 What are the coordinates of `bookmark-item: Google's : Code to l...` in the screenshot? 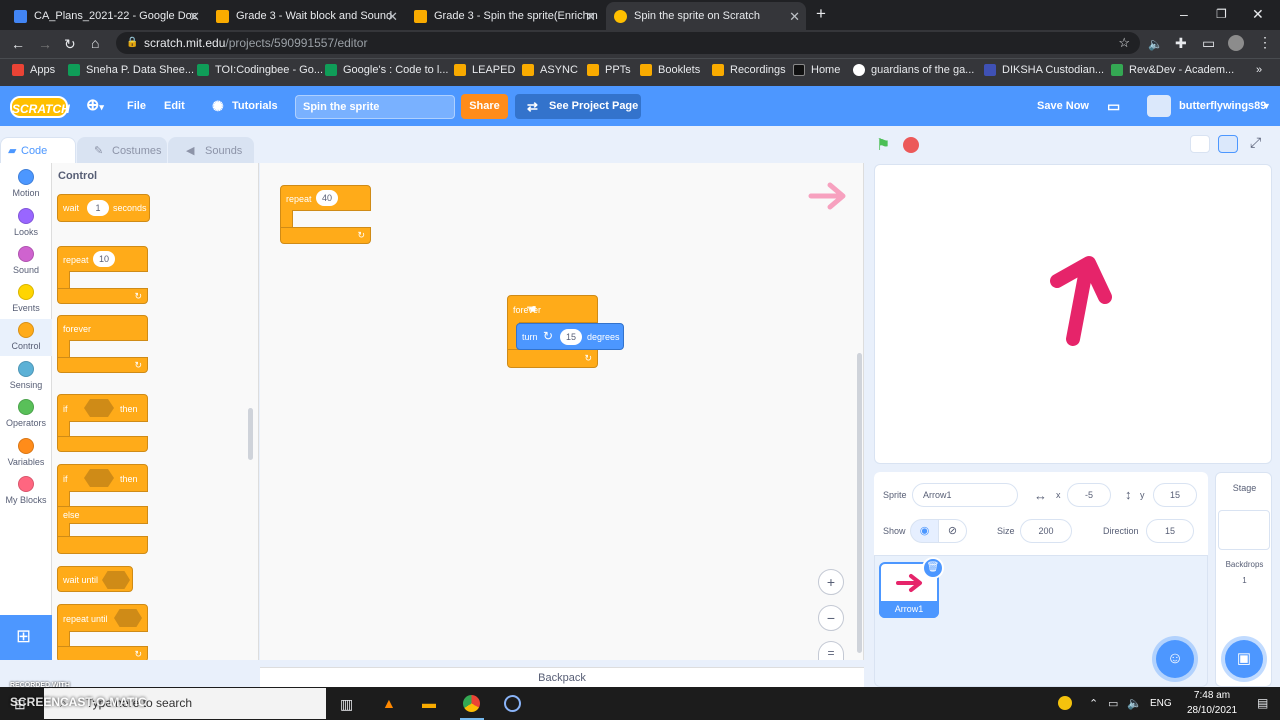 It's located at (386, 70).